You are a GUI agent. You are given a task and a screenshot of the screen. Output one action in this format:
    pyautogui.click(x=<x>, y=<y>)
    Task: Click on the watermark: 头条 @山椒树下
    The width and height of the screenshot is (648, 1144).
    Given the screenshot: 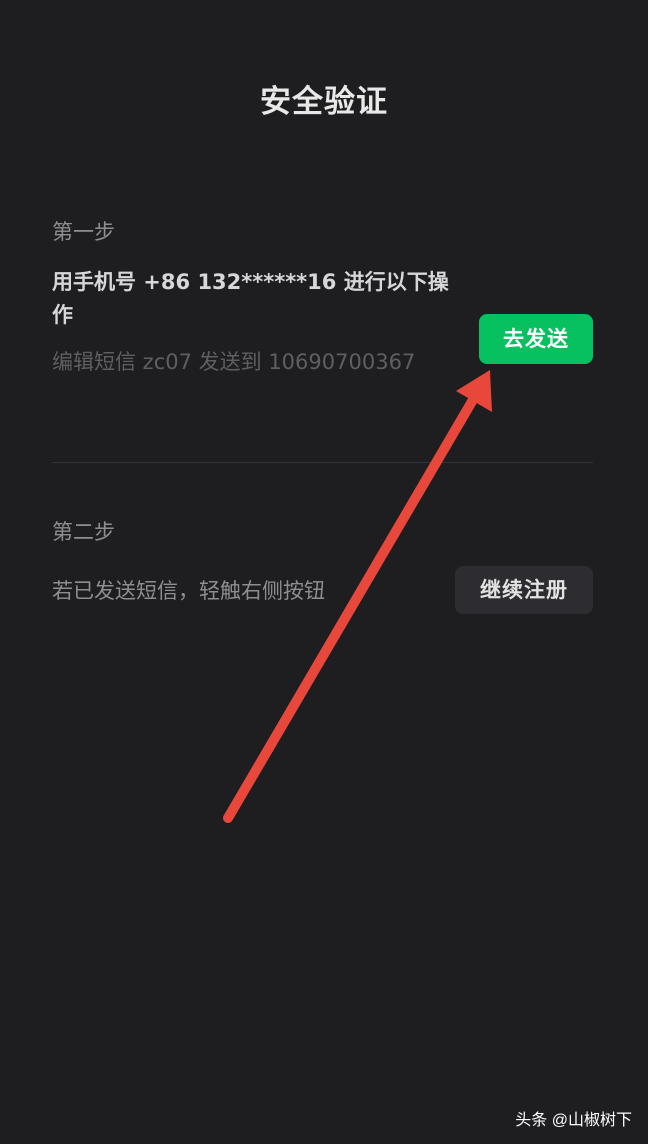 What is the action you would take?
    pyautogui.click(x=573, y=1120)
    